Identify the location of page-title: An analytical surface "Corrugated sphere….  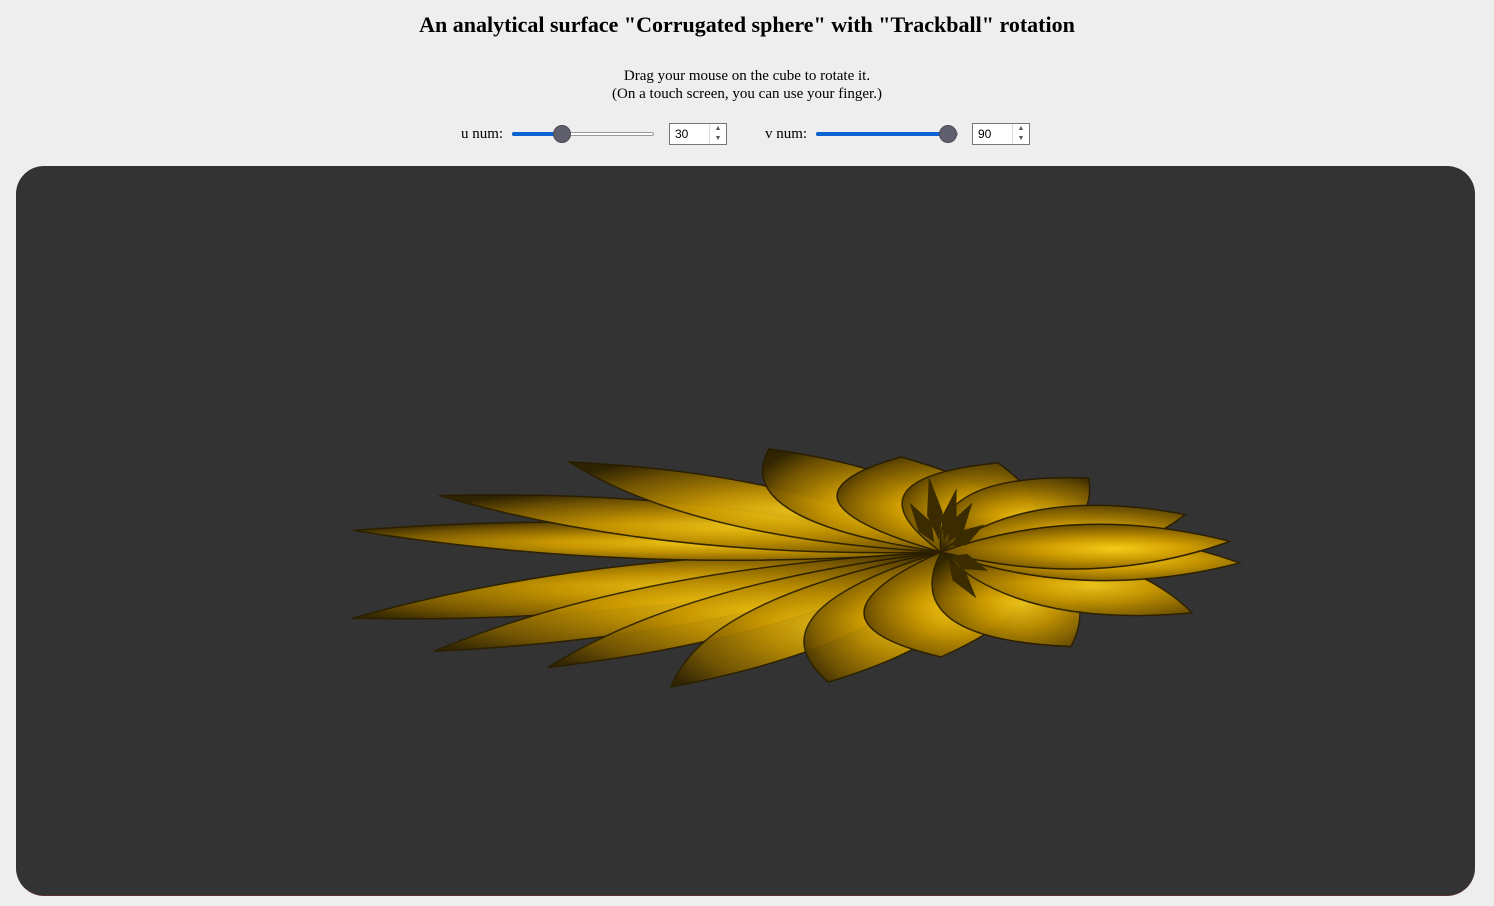
(747, 24).